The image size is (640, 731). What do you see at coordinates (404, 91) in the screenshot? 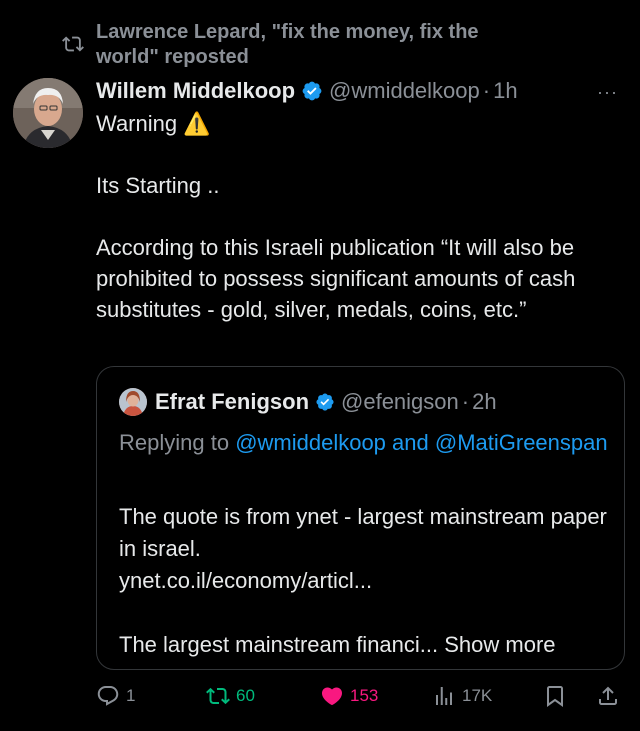
I see `author-handle: @wmiddelkoop` at bounding box center [404, 91].